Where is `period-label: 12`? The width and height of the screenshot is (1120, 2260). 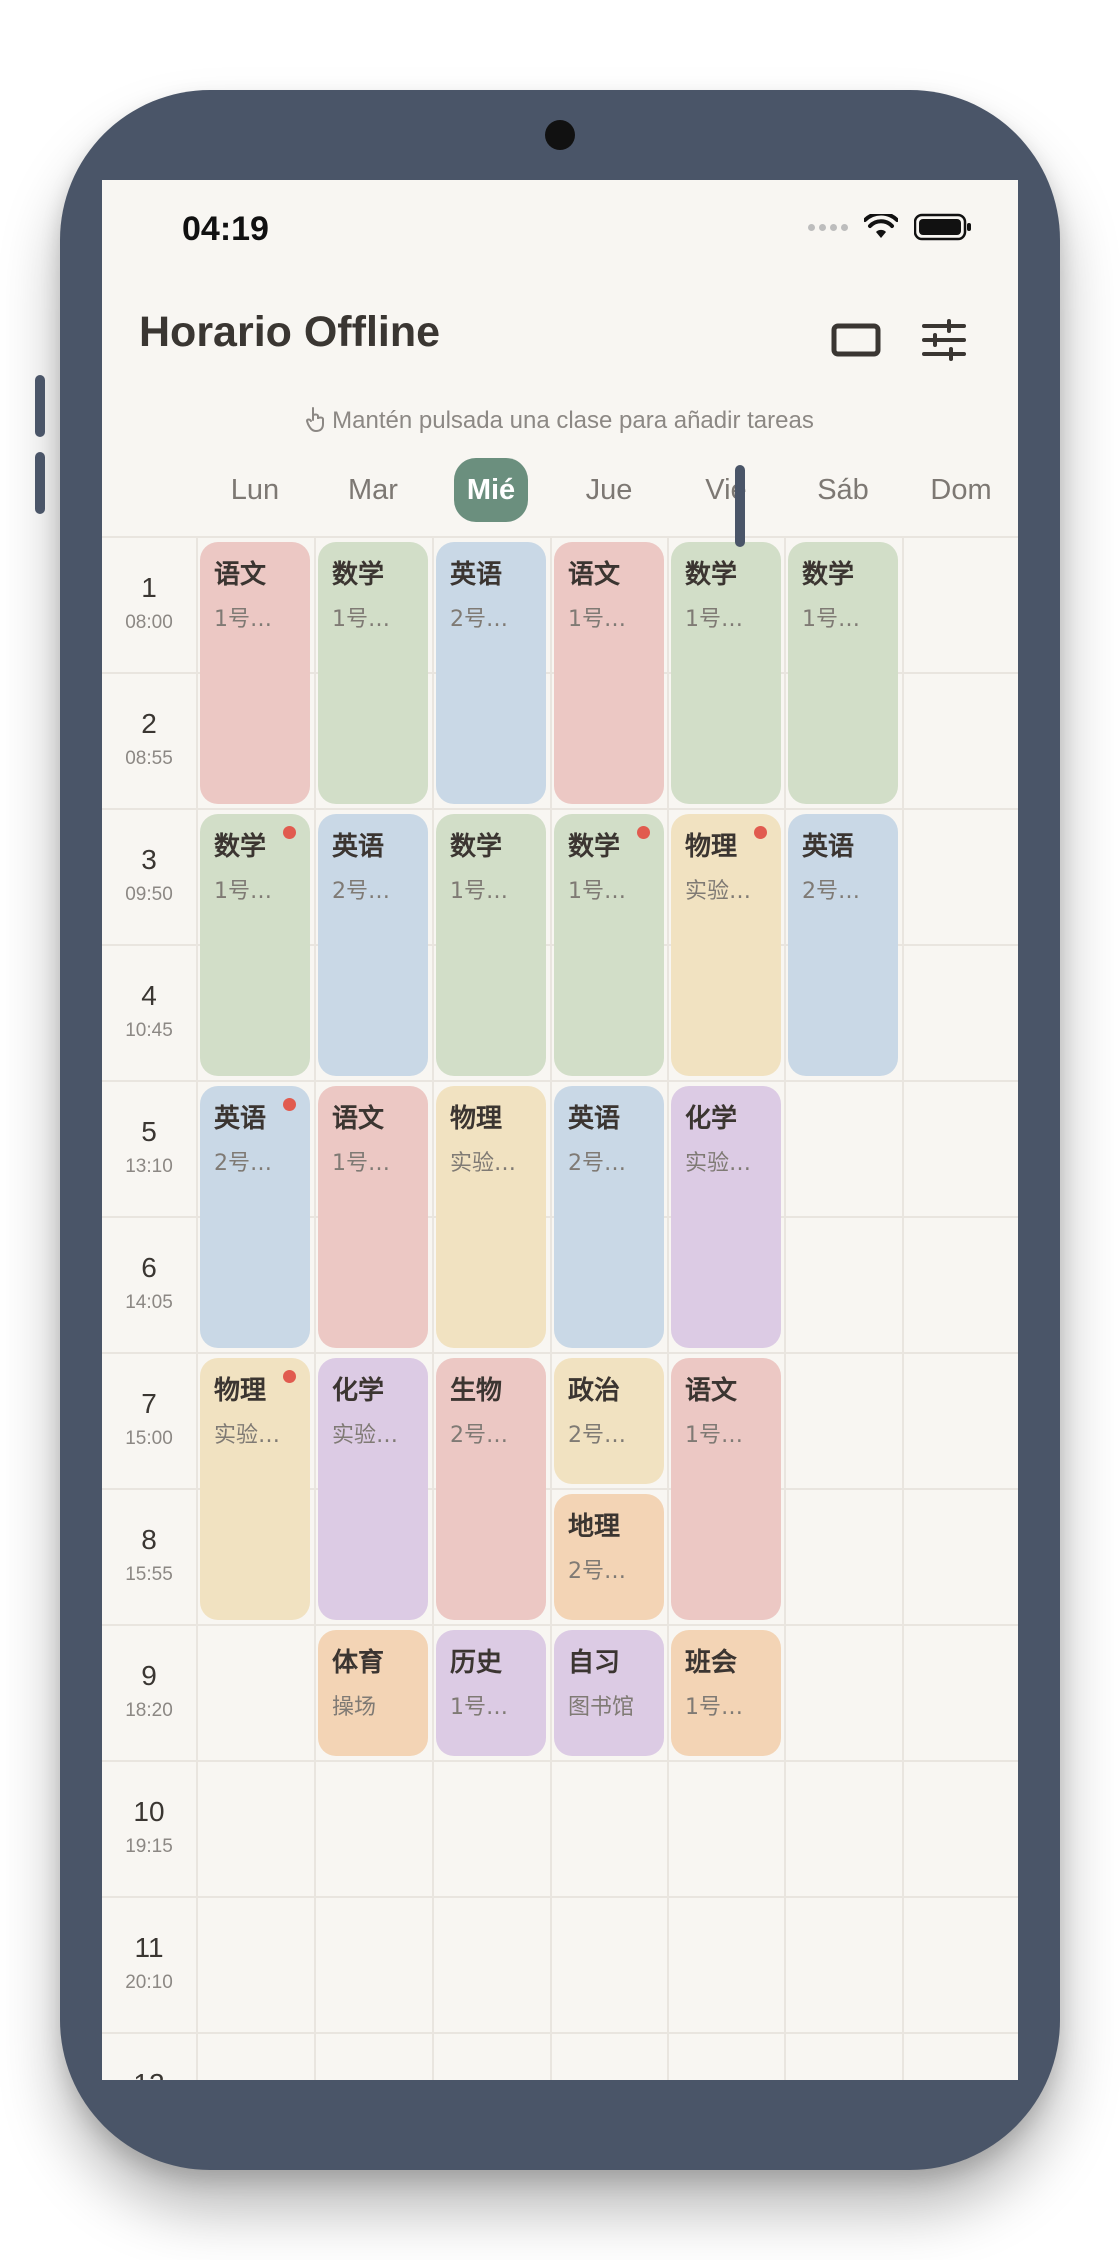 period-label: 12 is located at coordinates (149, 2056).